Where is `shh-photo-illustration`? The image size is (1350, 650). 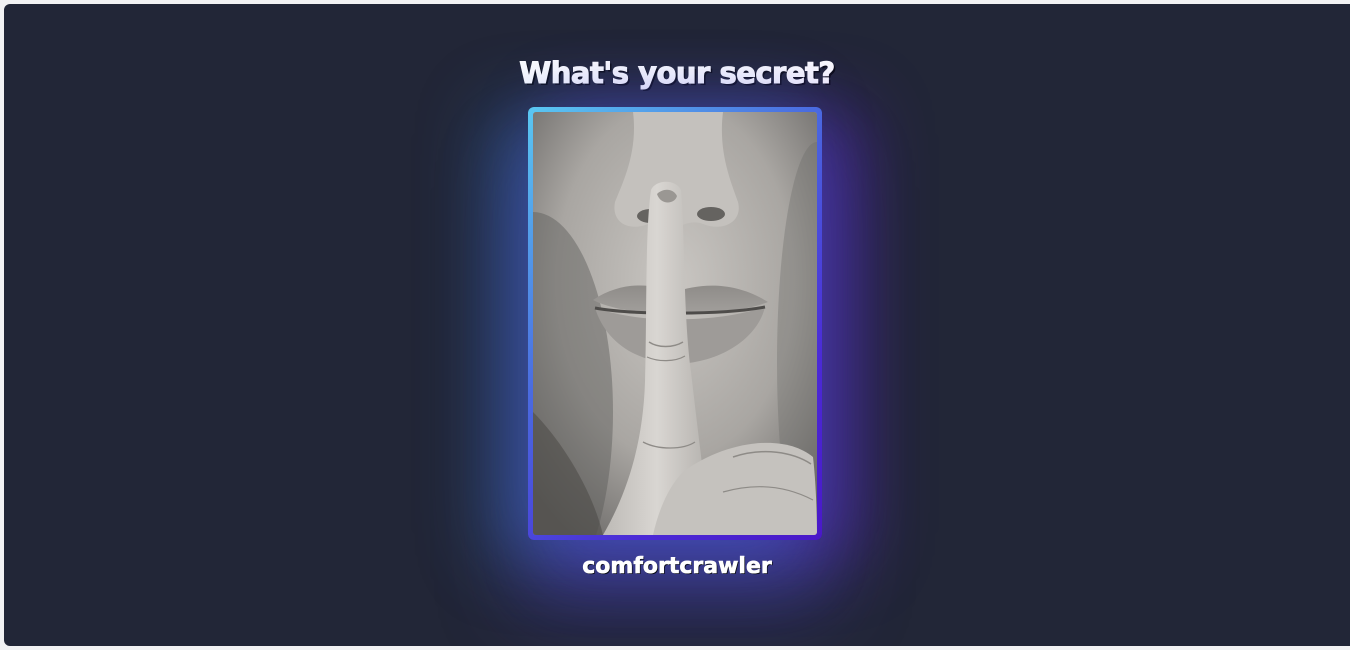
shh-photo-illustration is located at coordinates (675, 323).